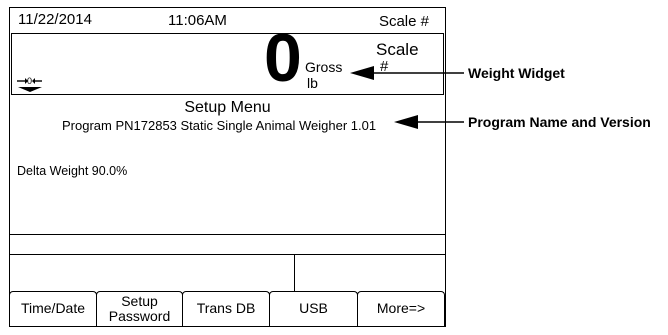 This screenshot has width=668, height=335. I want to click on program-name-callout: Program Name and Version, so click(559, 122).